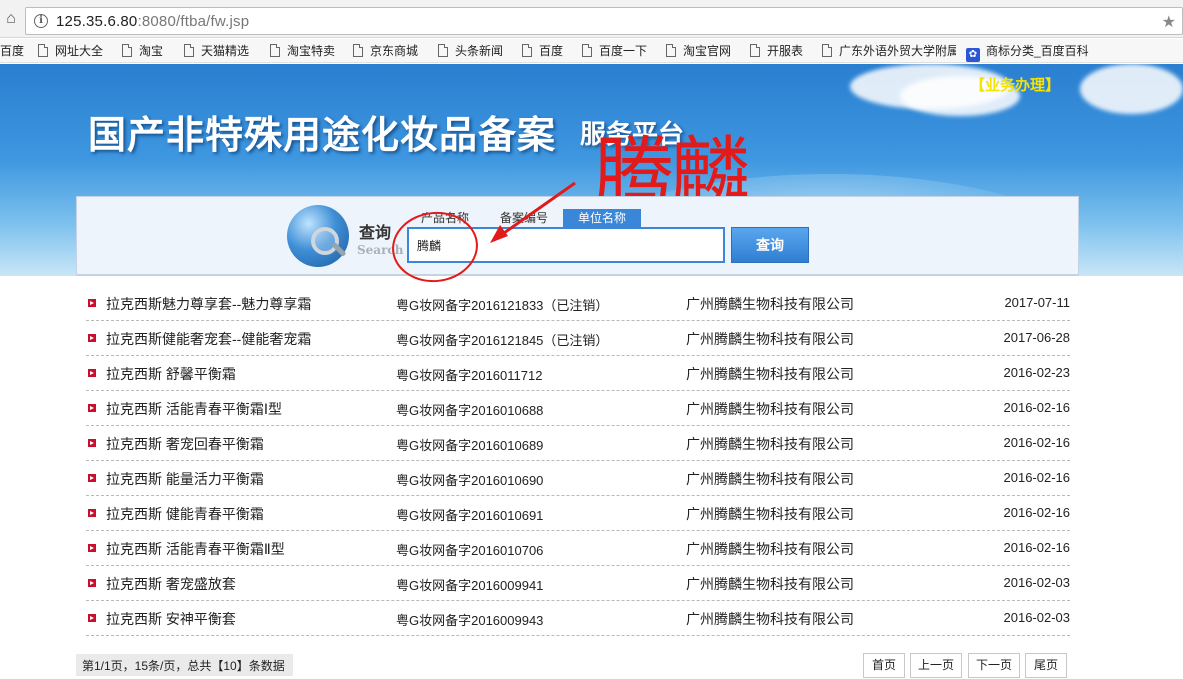 Image resolution: width=1183 pixels, height=679 pixels. Describe the element at coordinates (184, 665) in the screenshot. I see `pagination-info: 第1/1页，15条/页，总共【10】条数据` at that location.